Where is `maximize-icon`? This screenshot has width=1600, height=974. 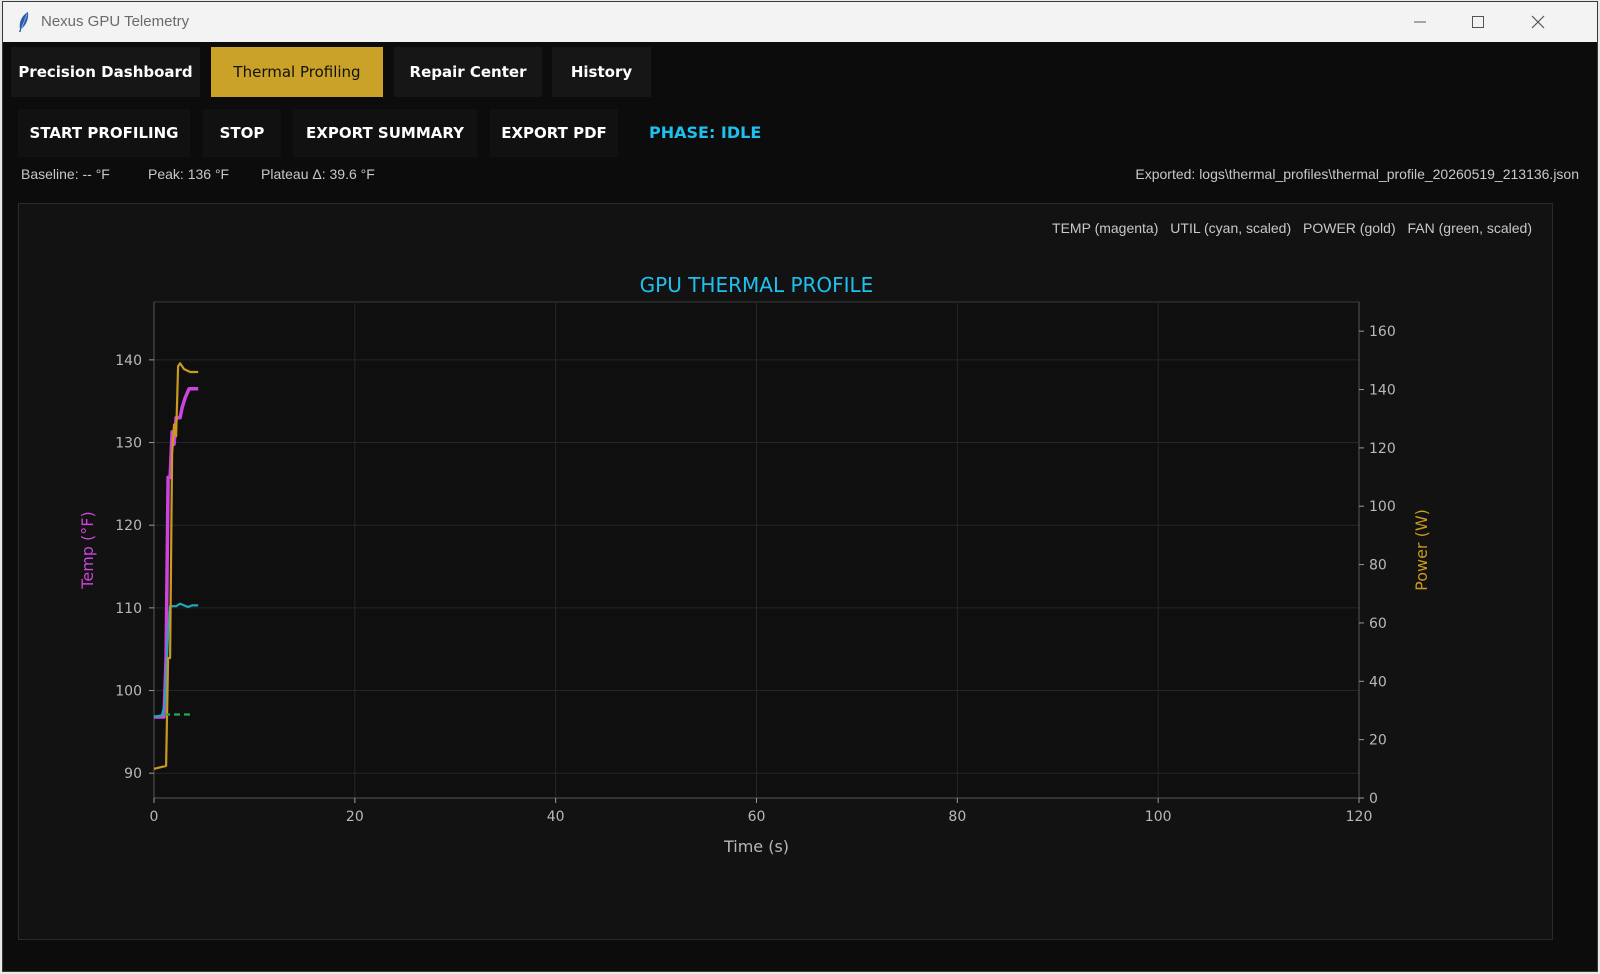
maximize-icon is located at coordinates (1478, 22).